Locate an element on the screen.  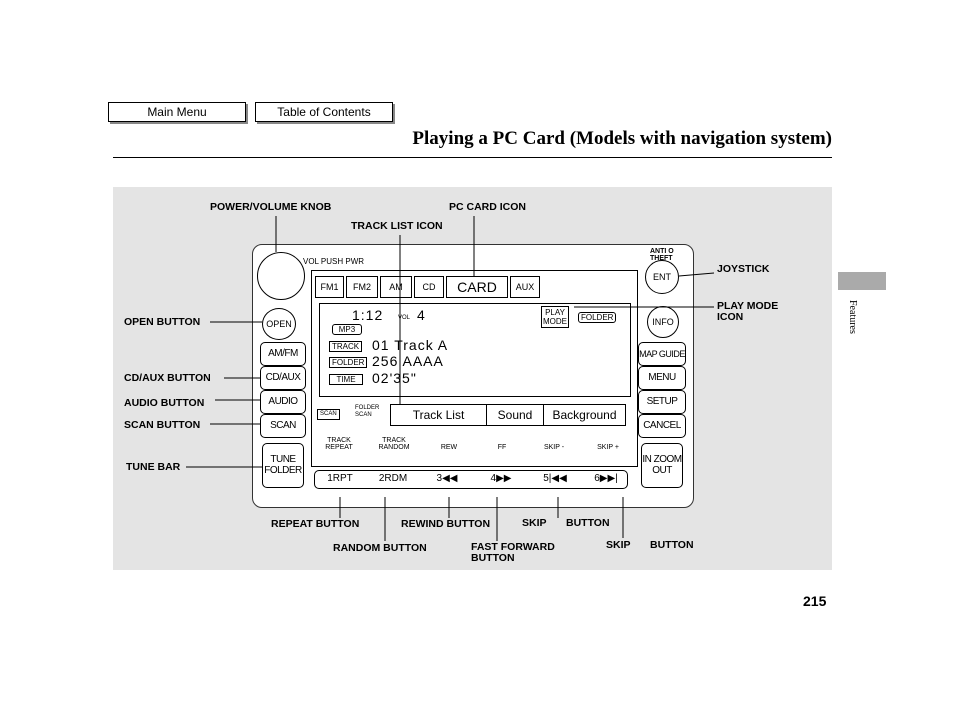
zoom-button-shape: IN ZOOM OUT is located at coordinates (662, 465).